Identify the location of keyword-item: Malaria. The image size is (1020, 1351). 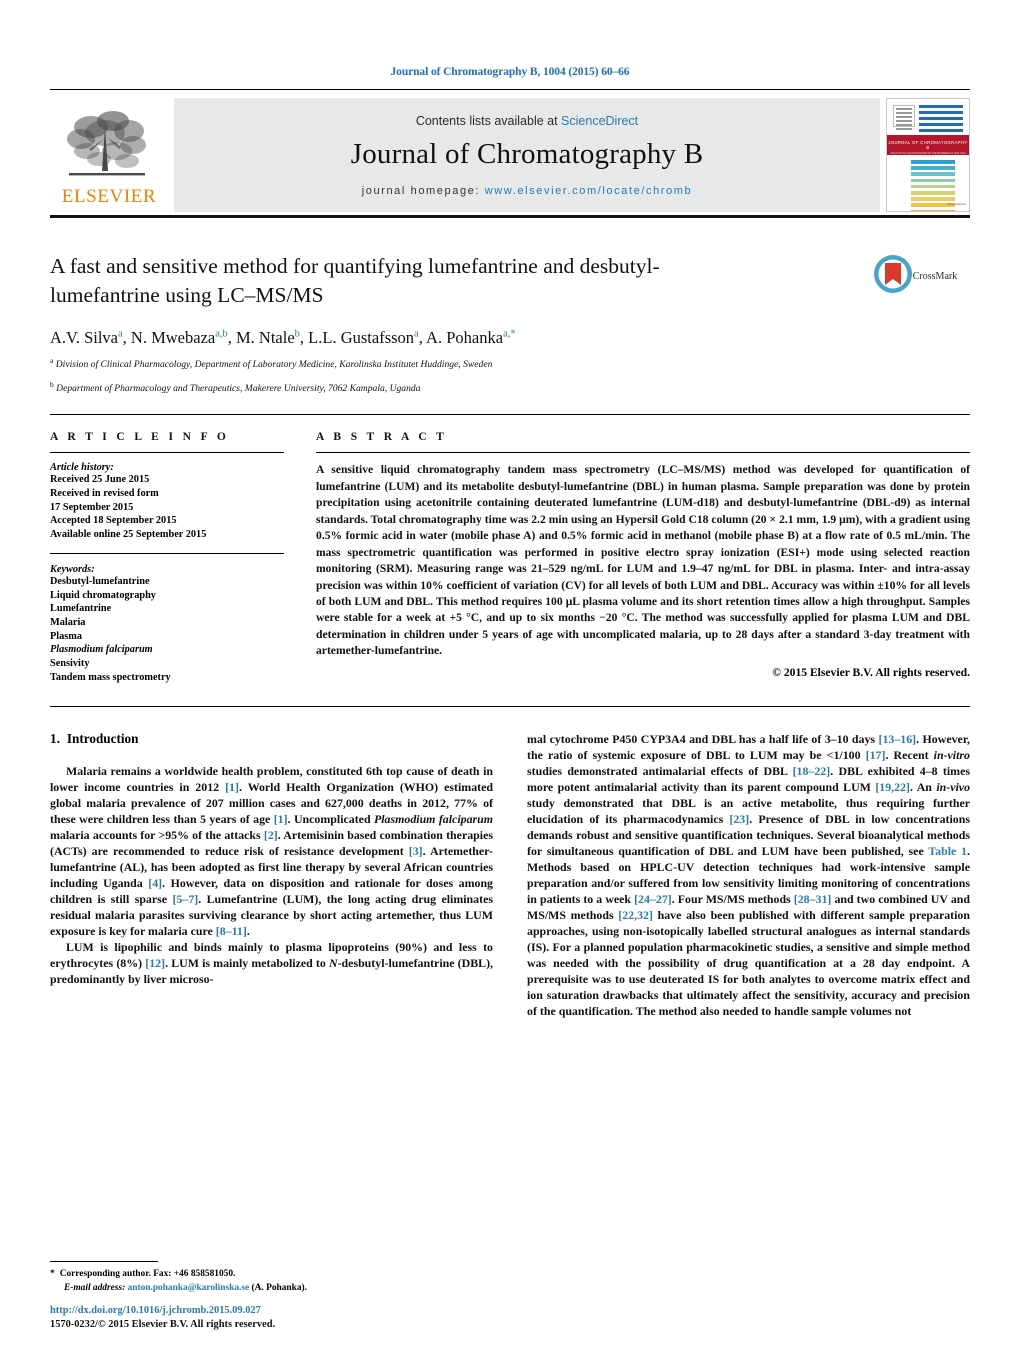
(68, 622).